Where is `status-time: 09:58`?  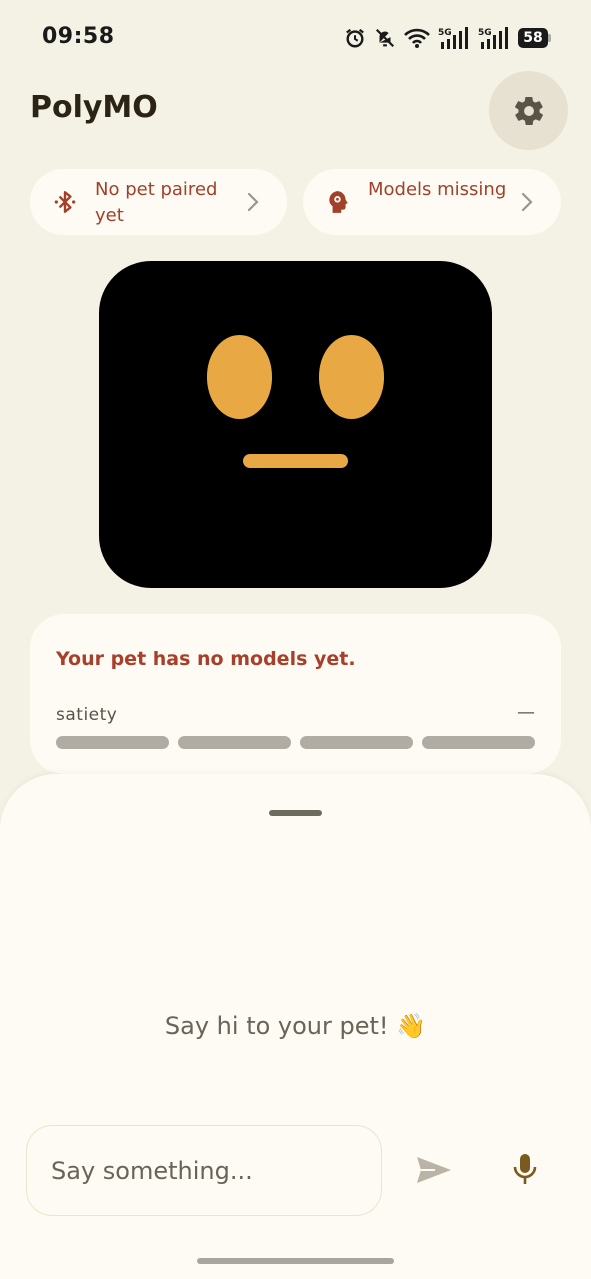
status-time: 09:58 is located at coordinates (78, 36).